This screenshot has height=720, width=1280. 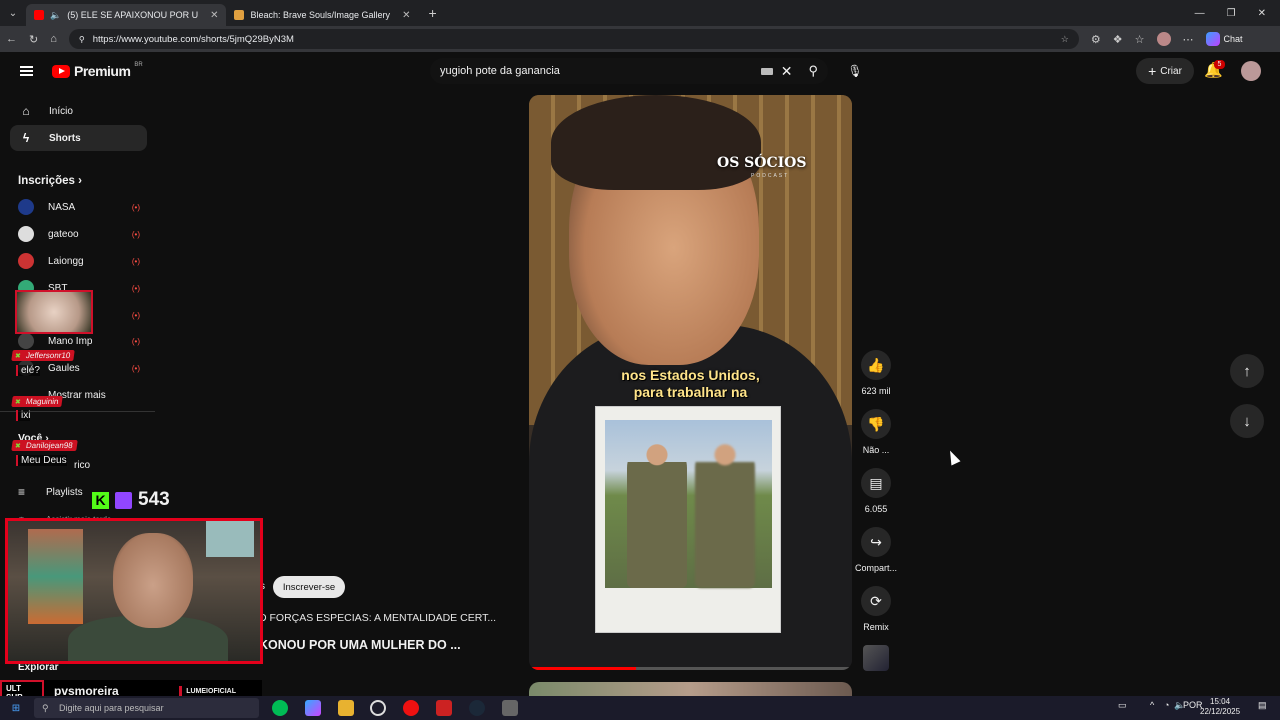 I want to click on search-input: yugioh pote da ganancia ✕ ⚲, so click(x=629, y=71).